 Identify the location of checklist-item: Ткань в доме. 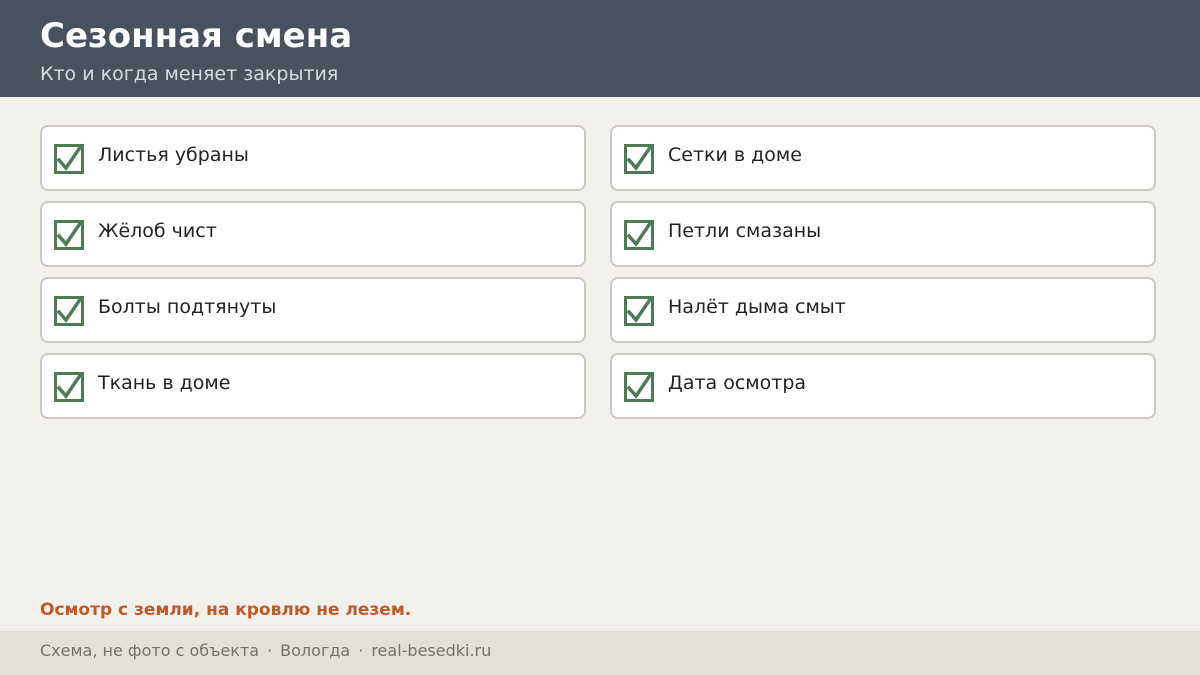
(313, 386).